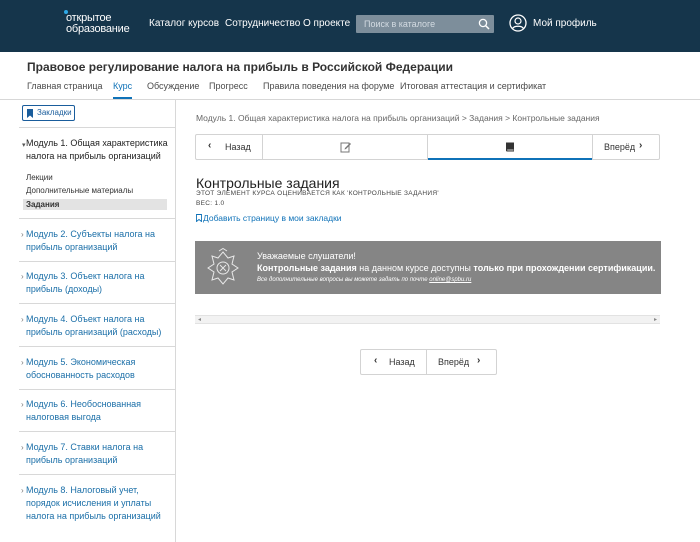 Image resolution: width=700 pixels, height=542 pixels. What do you see at coordinates (415, 24) in the screenshot?
I see `search-input` at bounding box center [415, 24].